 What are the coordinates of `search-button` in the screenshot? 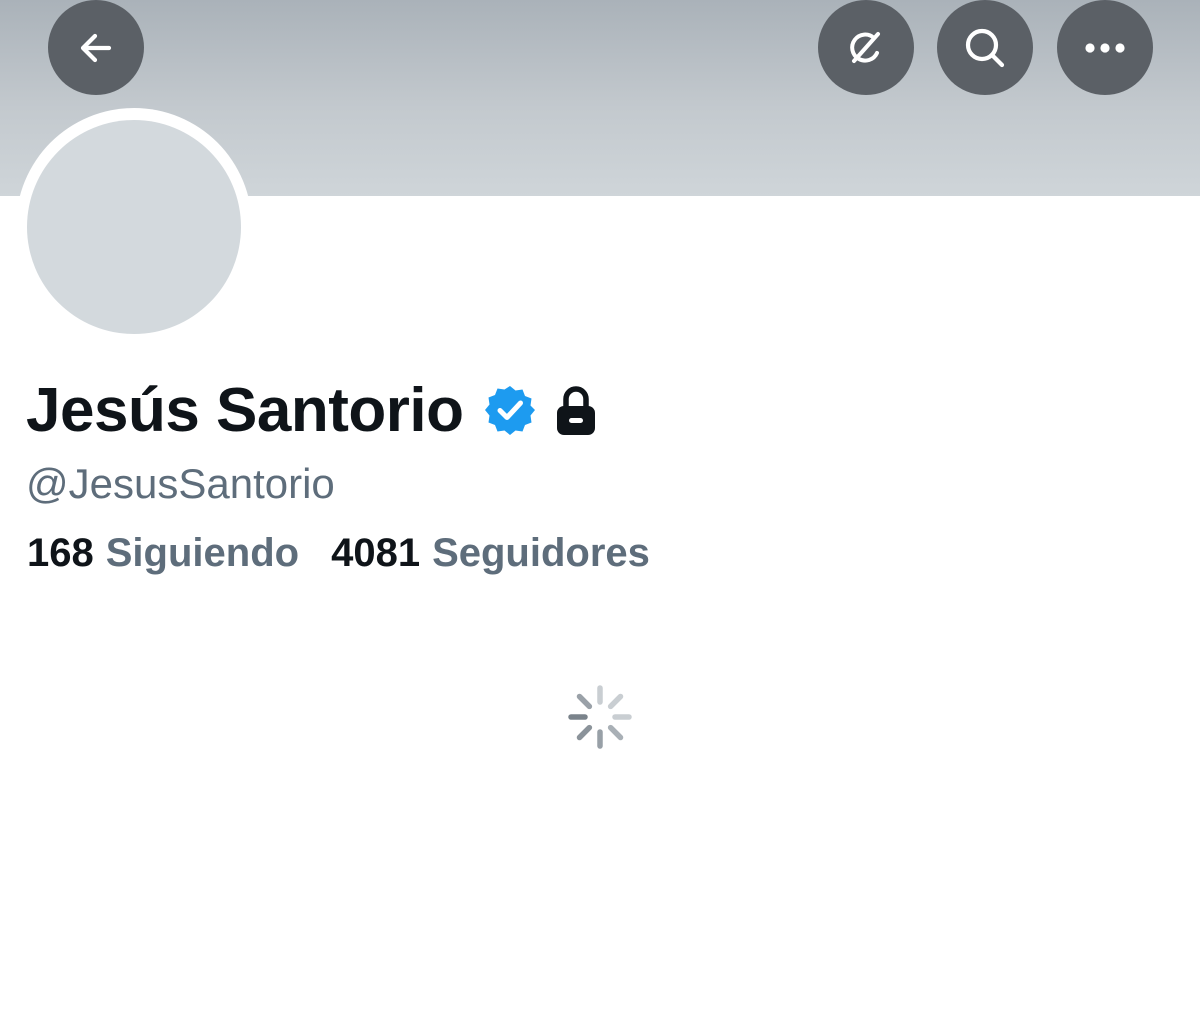 It's located at (985, 47).